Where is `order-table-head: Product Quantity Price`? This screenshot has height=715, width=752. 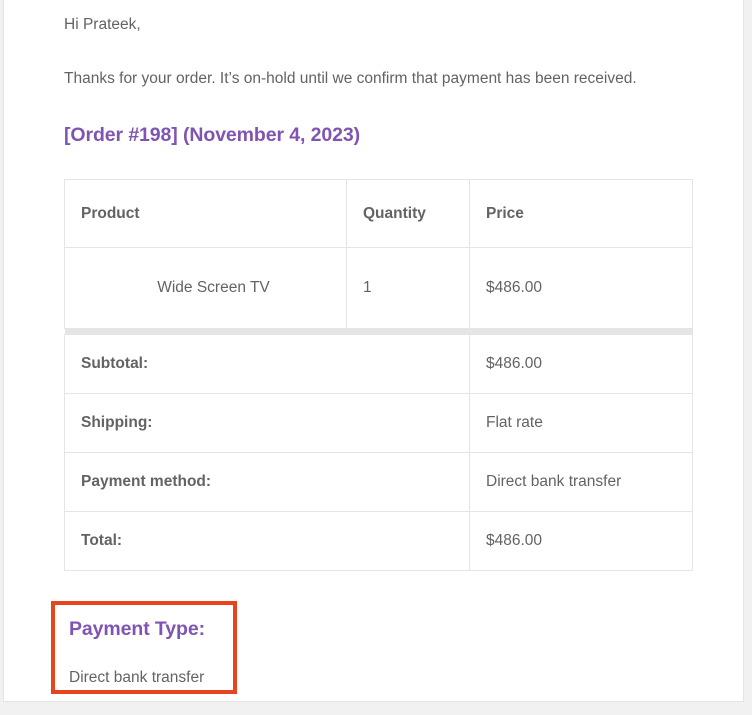
order-table-head: Product Quantity Price is located at coordinates (378, 213).